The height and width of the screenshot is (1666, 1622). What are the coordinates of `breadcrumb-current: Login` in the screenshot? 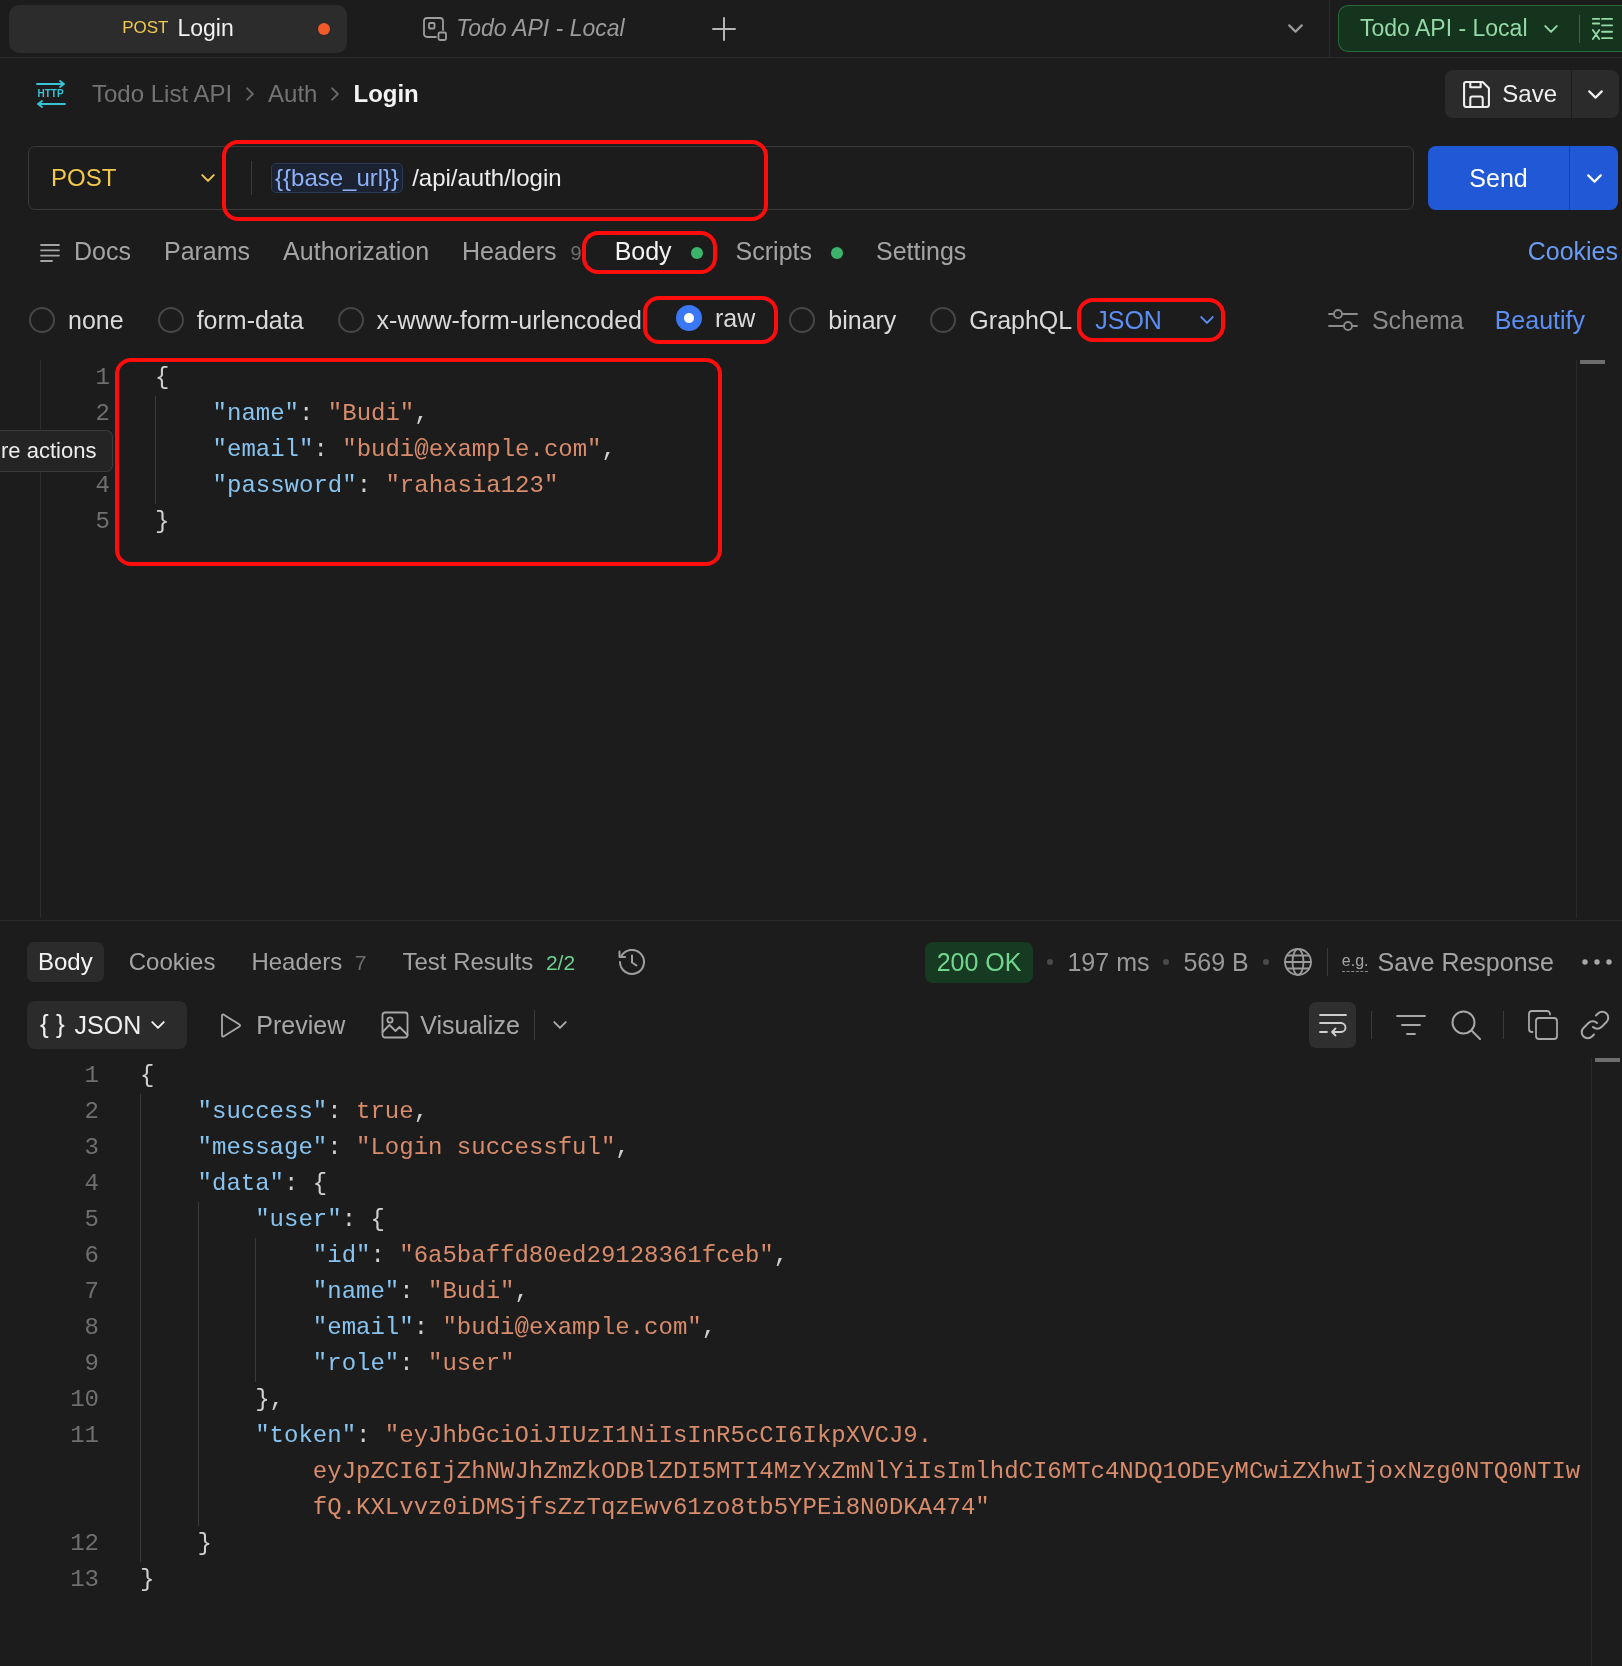 It's located at (386, 94).